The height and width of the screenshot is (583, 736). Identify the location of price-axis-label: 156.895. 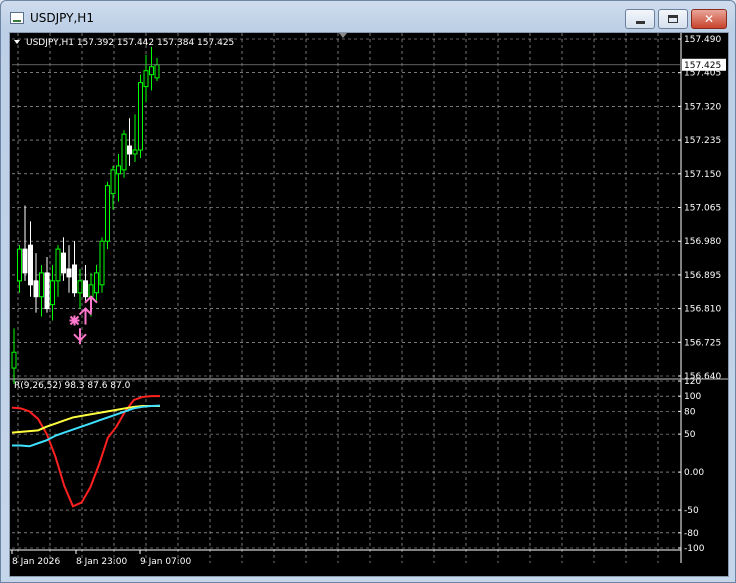
(702, 276).